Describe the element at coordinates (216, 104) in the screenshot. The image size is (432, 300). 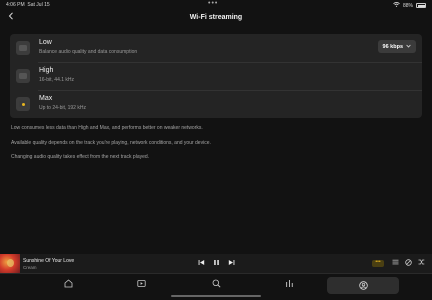
I see `quality-option-max: Max Up to 24-bit, 192 kHz` at that location.